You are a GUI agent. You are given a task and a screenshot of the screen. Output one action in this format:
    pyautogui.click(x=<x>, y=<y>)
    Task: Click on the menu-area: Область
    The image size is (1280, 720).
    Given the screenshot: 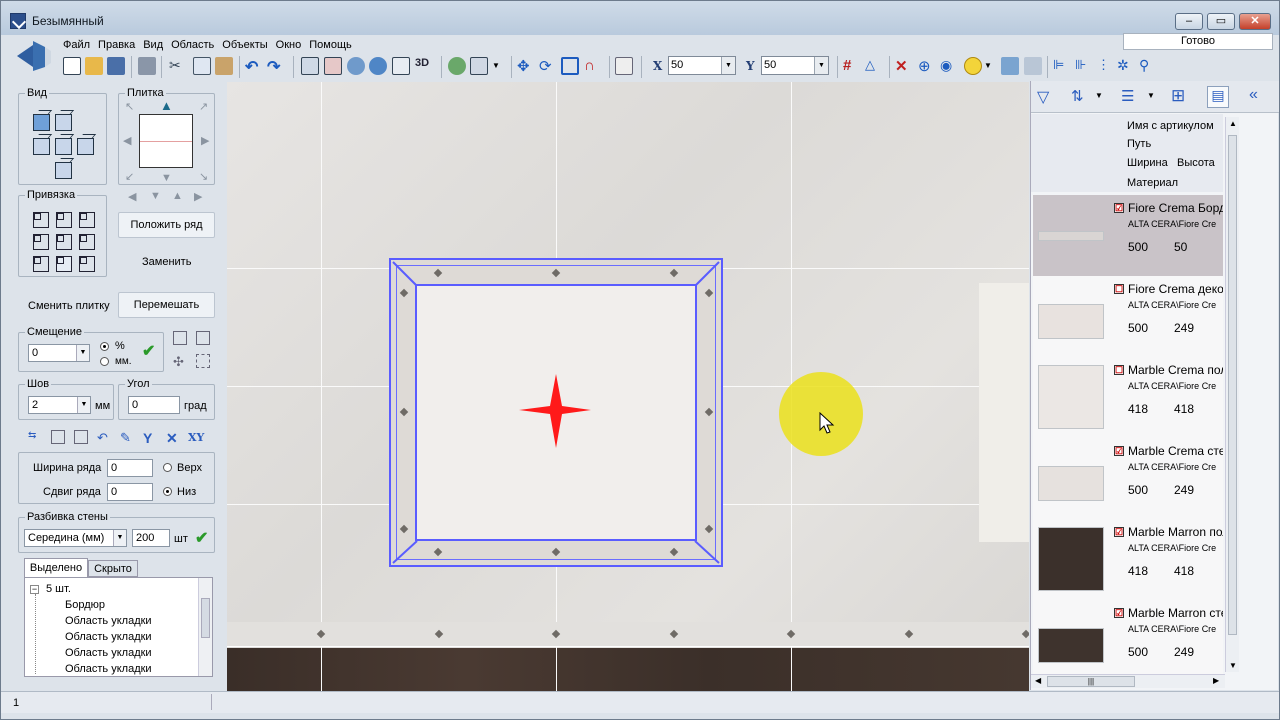 What is the action you would take?
    pyautogui.click(x=192, y=45)
    